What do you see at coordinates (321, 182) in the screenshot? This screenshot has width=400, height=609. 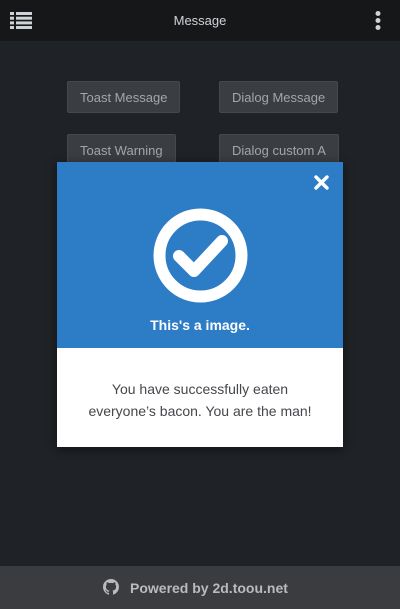 I see `close-icon` at bounding box center [321, 182].